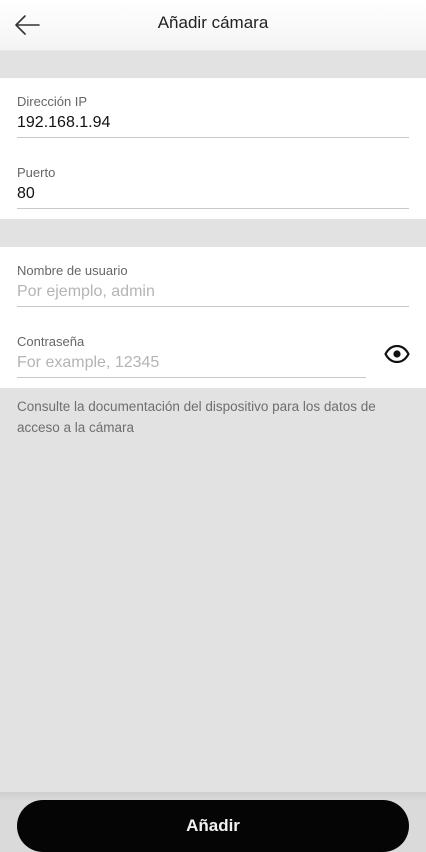 This screenshot has height=852, width=426. I want to click on username-input, so click(213, 294).